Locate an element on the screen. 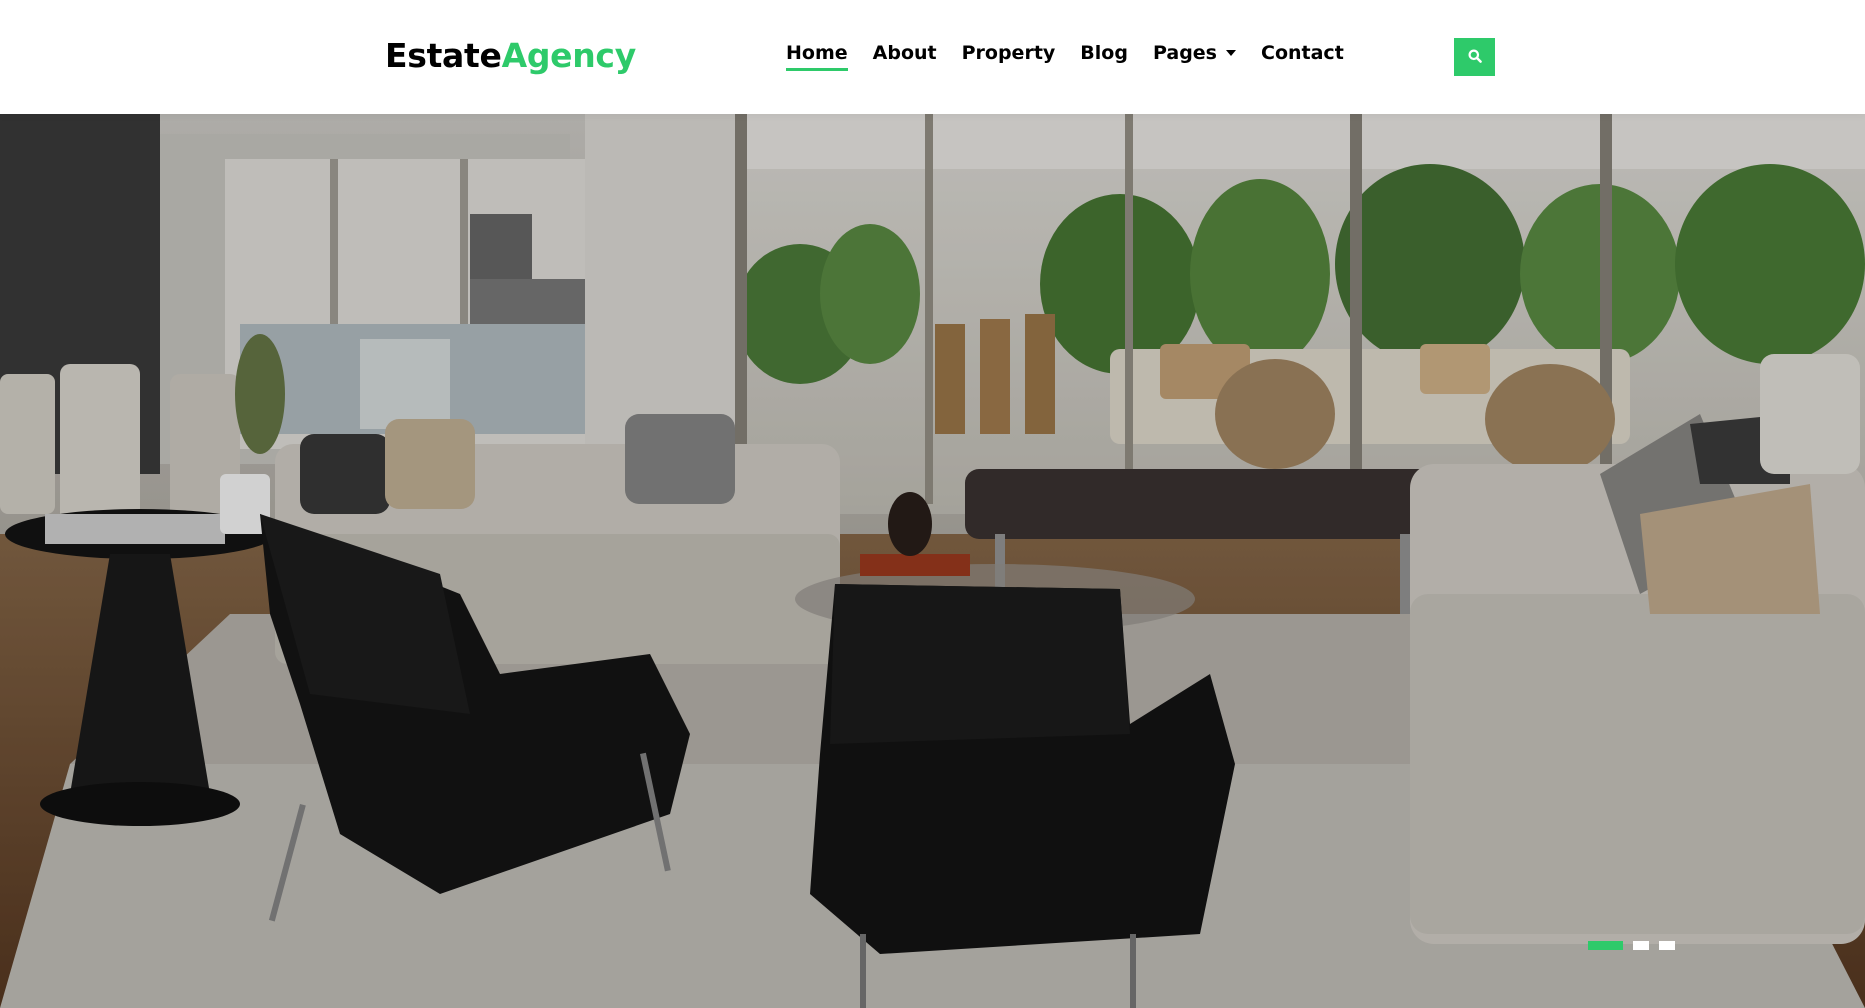 The image size is (1865, 1008). nav-item-label: Property is located at coordinates (1008, 53).